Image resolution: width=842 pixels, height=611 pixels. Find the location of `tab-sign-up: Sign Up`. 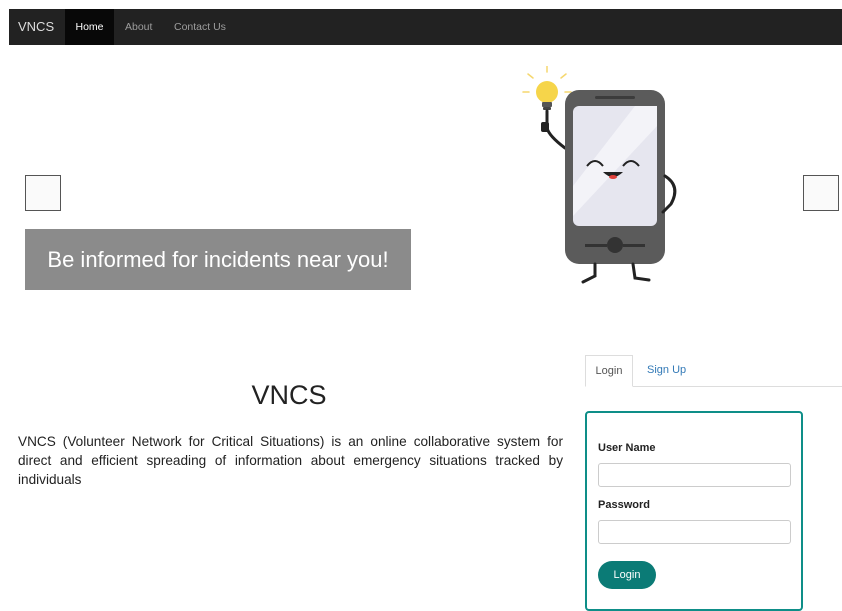

tab-sign-up: Sign Up is located at coordinates (666, 370).